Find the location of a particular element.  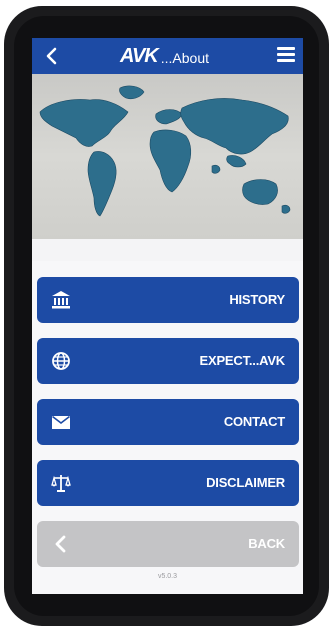

contact-label: CONTACT is located at coordinates (254, 421).